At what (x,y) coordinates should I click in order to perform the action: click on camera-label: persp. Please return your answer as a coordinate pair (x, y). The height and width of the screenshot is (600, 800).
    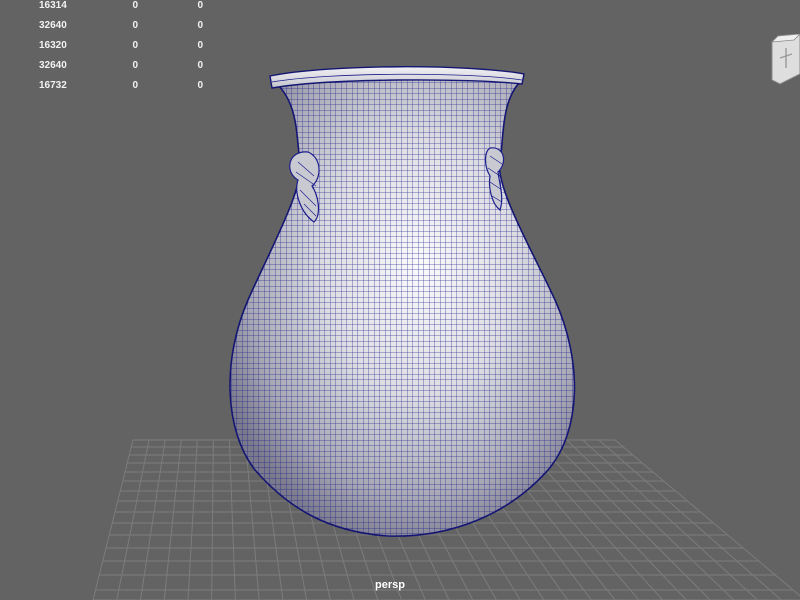
    Looking at the image, I should click on (390, 585).